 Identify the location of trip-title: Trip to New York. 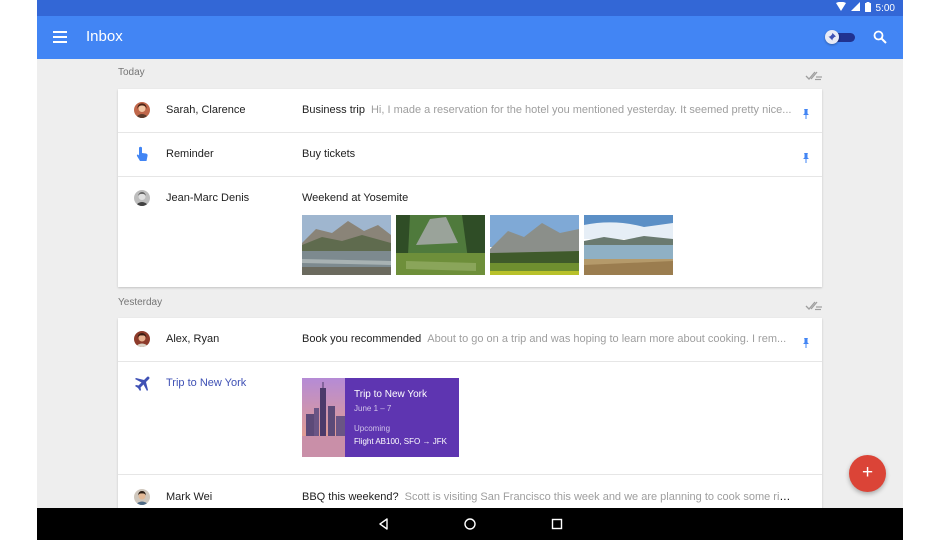
(206, 383).